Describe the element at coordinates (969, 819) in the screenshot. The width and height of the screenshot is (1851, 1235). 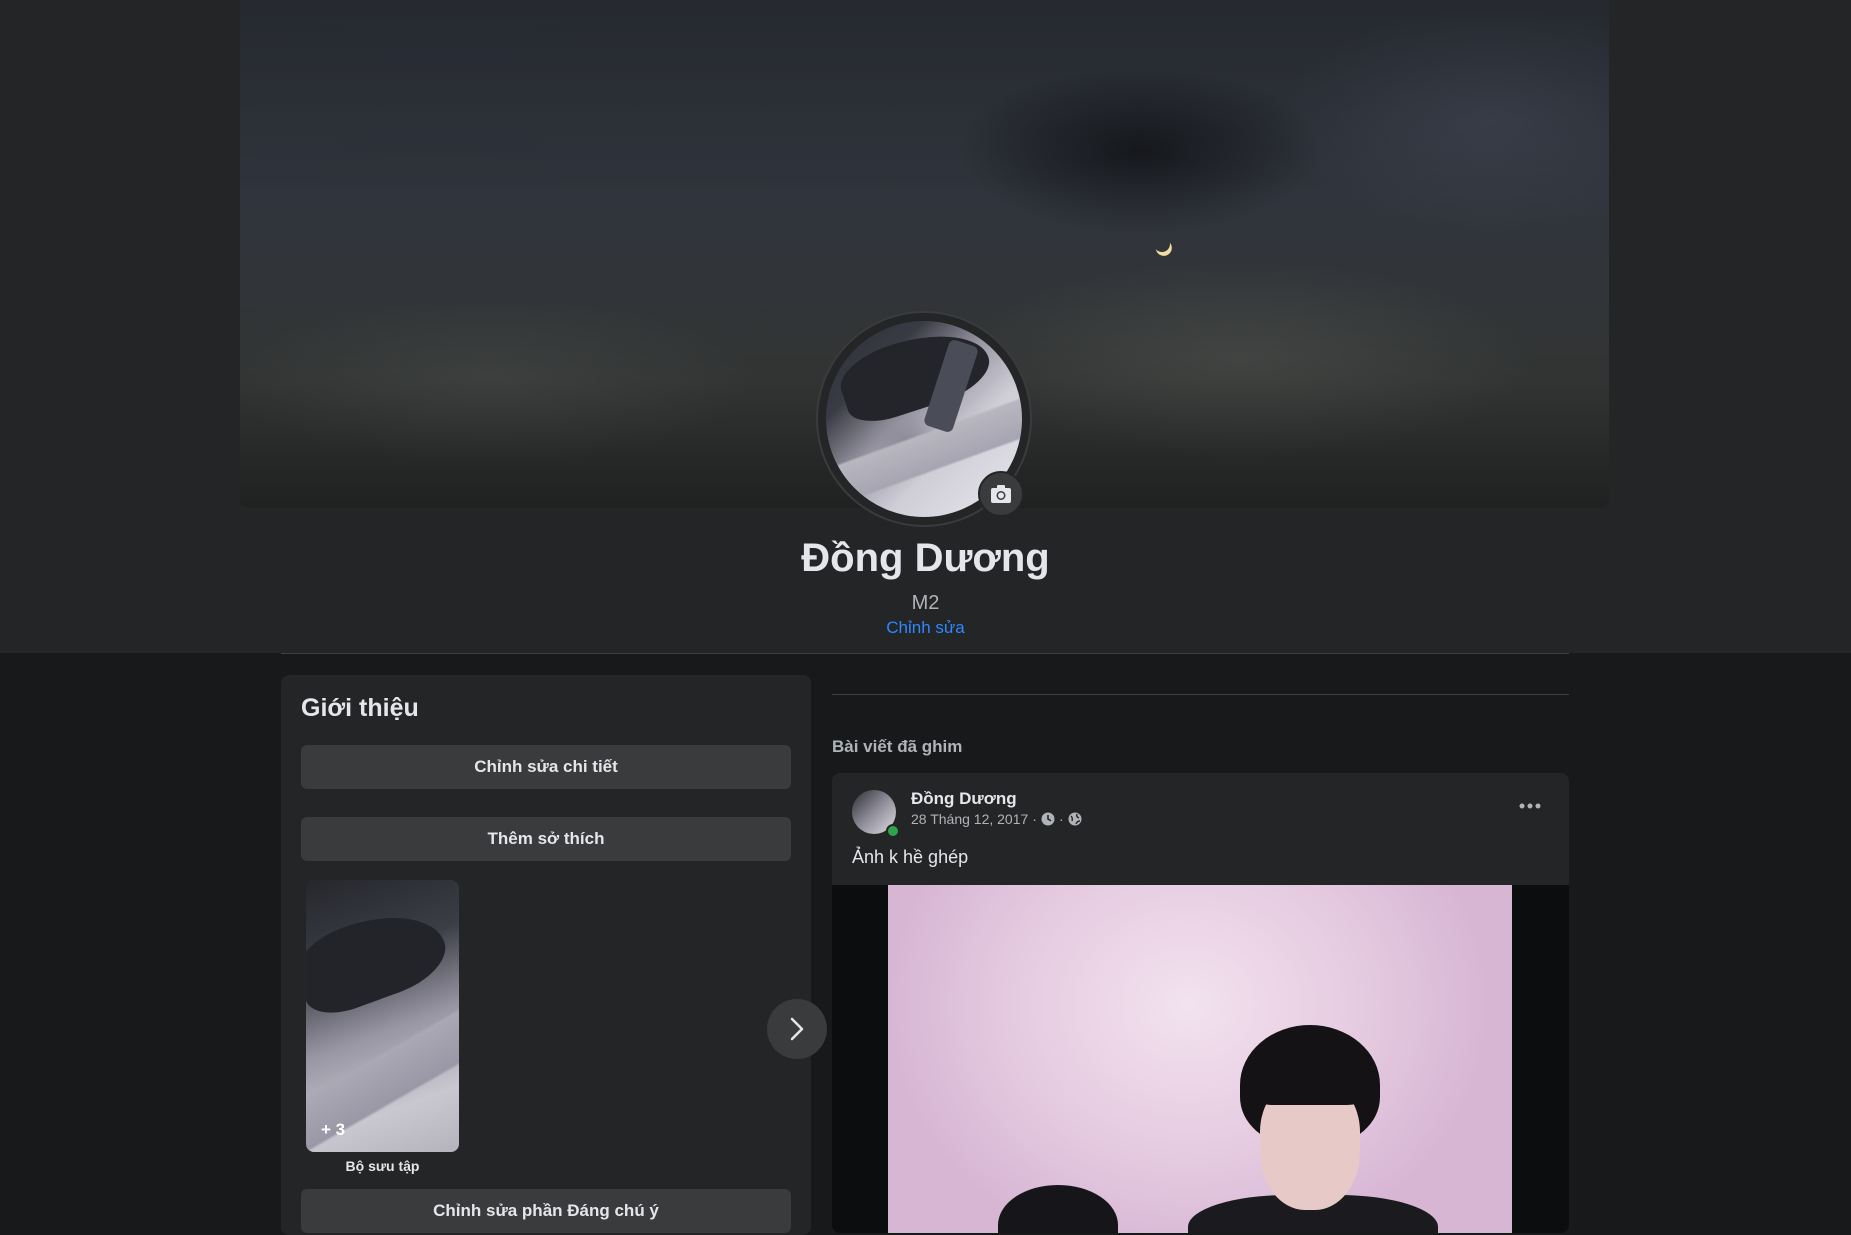
I see `post-date: 28 Tháng 12, 2017` at that location.